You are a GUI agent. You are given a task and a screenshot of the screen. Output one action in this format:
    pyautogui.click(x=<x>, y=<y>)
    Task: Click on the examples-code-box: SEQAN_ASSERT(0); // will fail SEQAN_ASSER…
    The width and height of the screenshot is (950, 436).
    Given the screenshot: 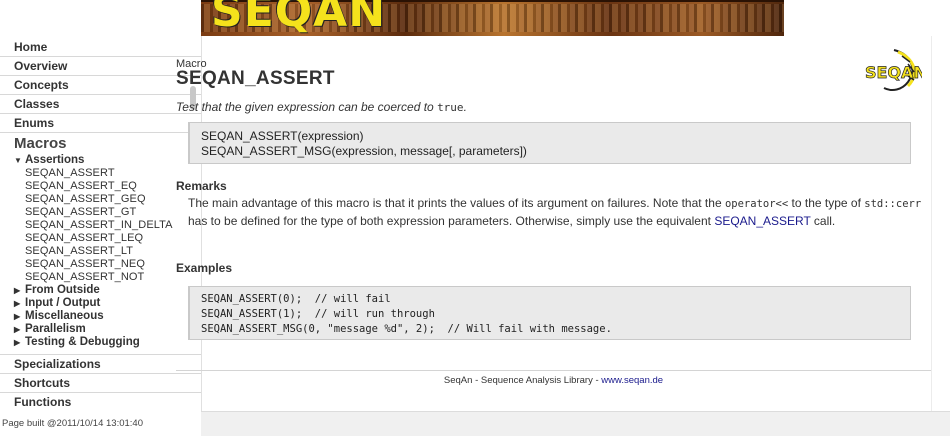 What is the action you would take?
    pyautogui.click(x=549, y=313)
    